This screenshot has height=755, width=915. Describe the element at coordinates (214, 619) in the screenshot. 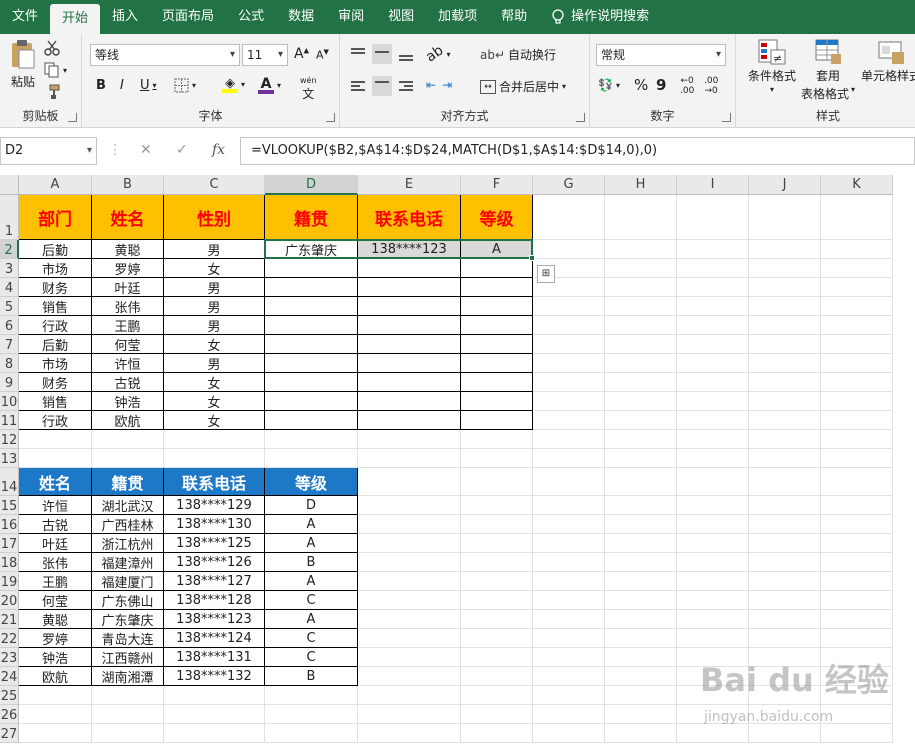

I see `table2-cell: 138****123` at that location.